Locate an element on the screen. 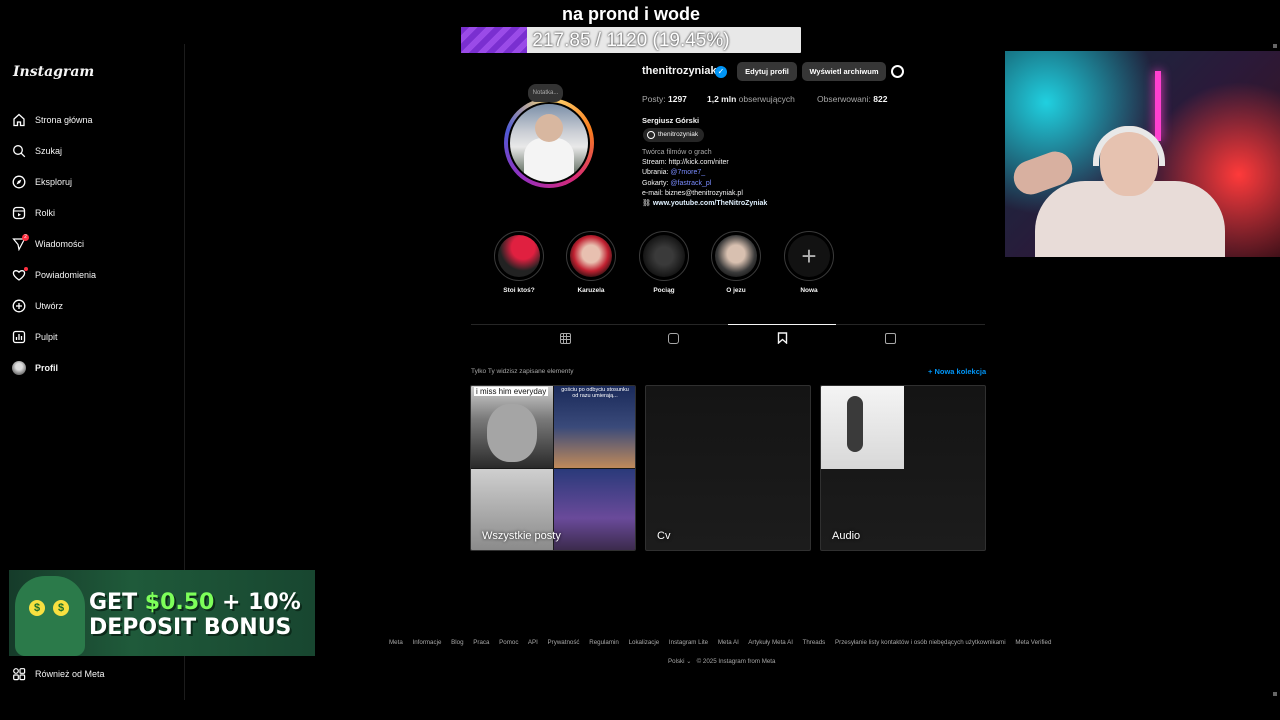 The height and width of the screenshot is (720, 1280). sidebar-item-label: Profil is located at coordinates (47, 367).